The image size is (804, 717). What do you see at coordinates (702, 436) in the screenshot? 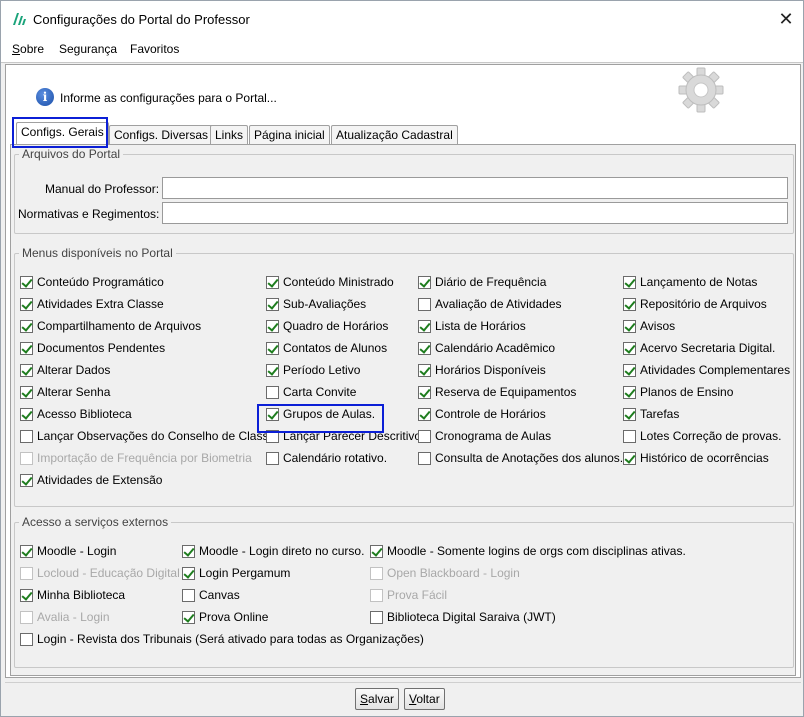
I see `checkbox-lotes-correcao-de-provas: Lotes Correção de provas.` at bounding box center [702, 436].